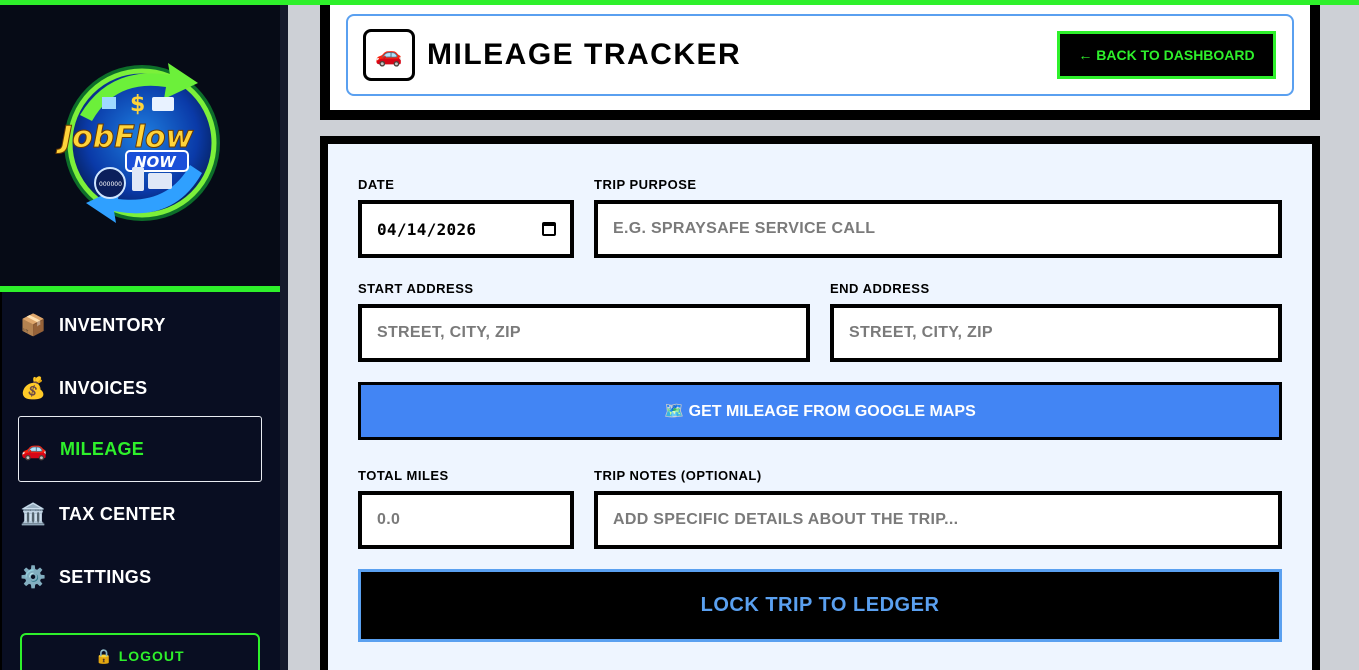 The image size is (1359, 670). Describe the element at coordinates (679, 2) in the screenshot. I see `top-accent-line` at that location.